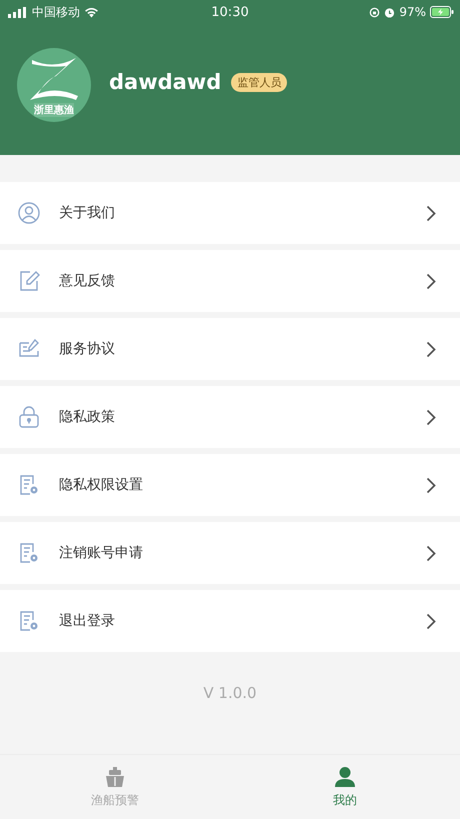 The height and width of the screenshot is (819, 460). I want to click on rotation-lock-icon, so click(374, 12).